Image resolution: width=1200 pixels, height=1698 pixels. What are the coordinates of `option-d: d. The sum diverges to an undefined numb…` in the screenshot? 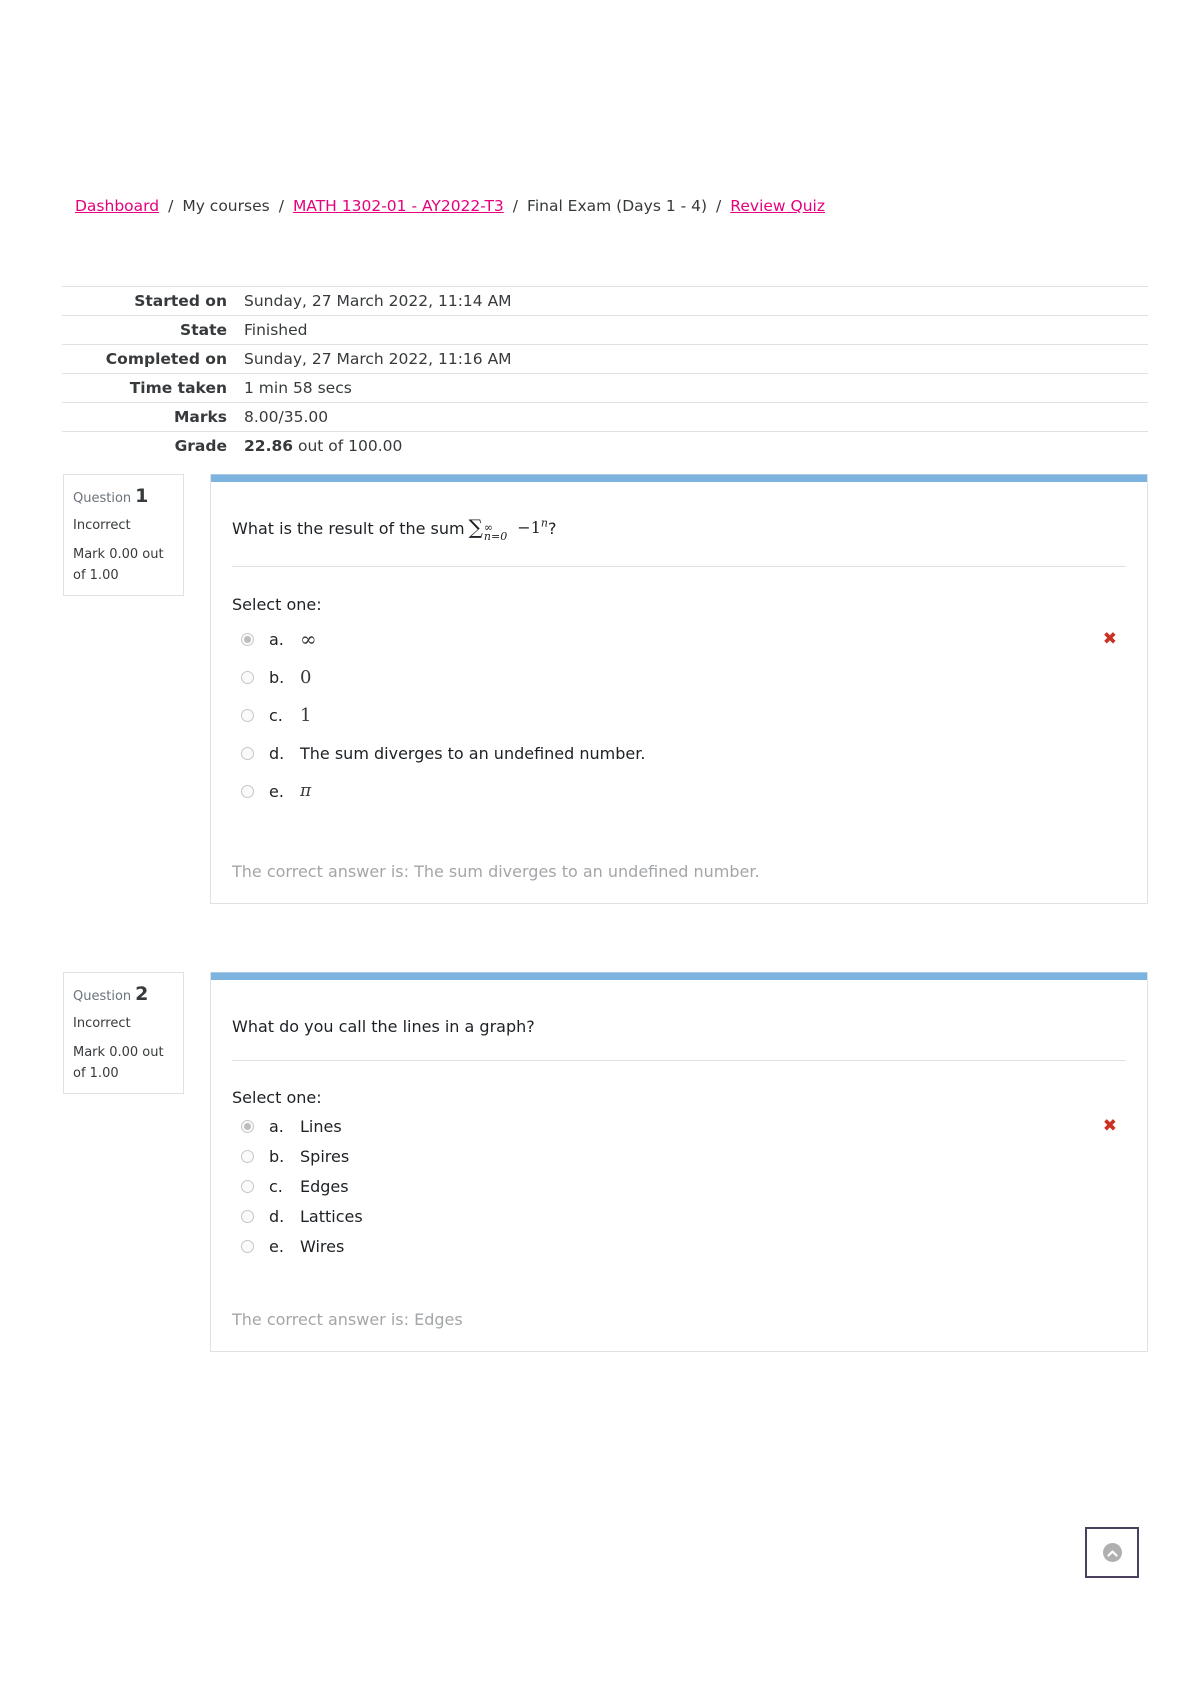 It's located at (694, 753).